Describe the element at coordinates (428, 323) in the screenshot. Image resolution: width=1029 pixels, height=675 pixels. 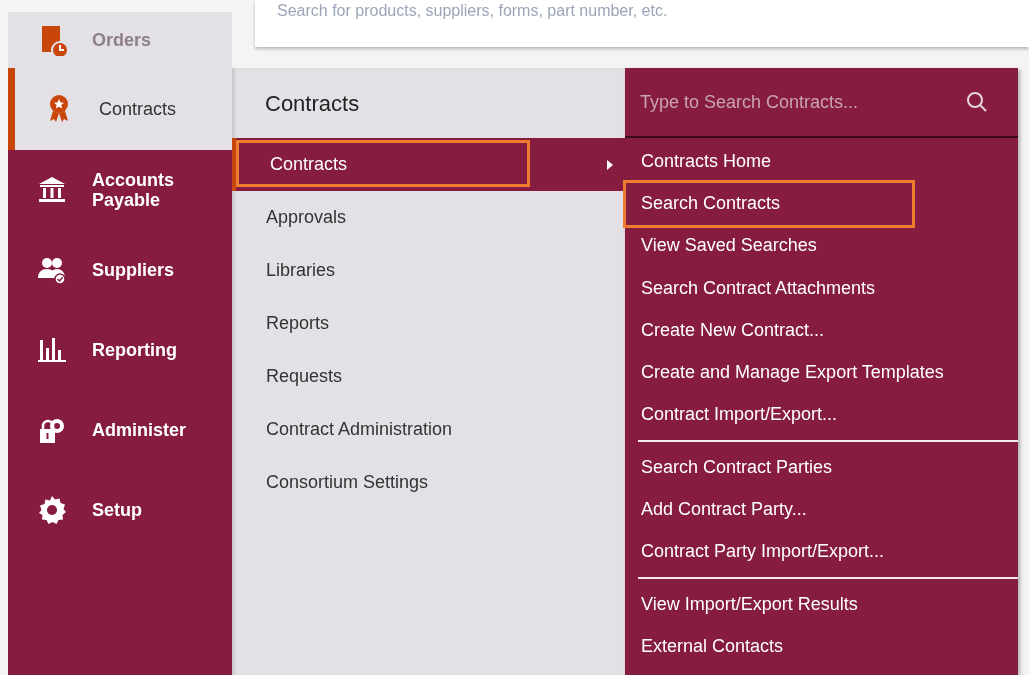
I see `submenu-item: Reports` at that location.